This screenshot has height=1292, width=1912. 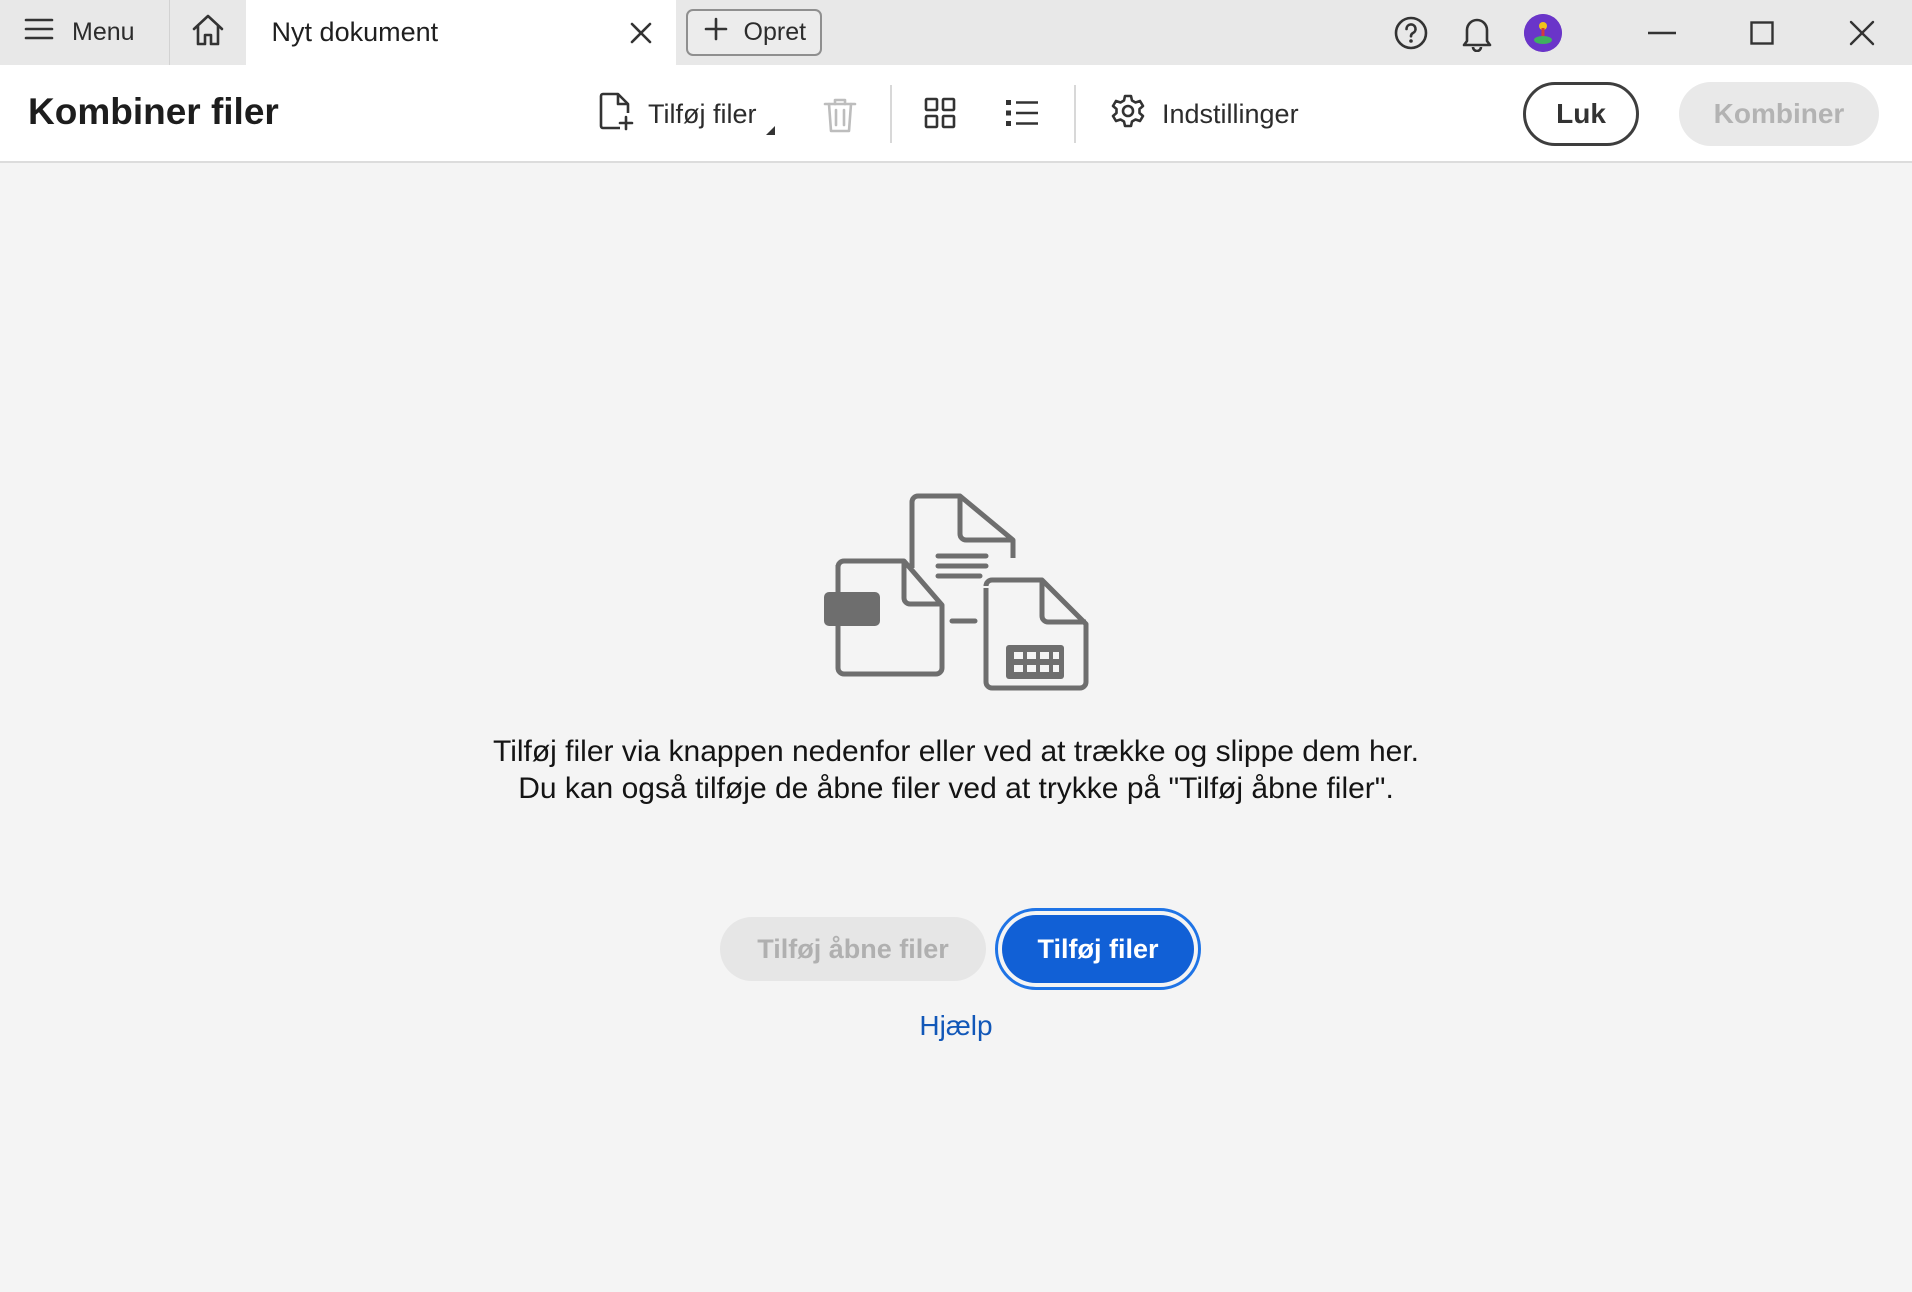 I want to click on create-button: Opret, so click(x=754, y=32).